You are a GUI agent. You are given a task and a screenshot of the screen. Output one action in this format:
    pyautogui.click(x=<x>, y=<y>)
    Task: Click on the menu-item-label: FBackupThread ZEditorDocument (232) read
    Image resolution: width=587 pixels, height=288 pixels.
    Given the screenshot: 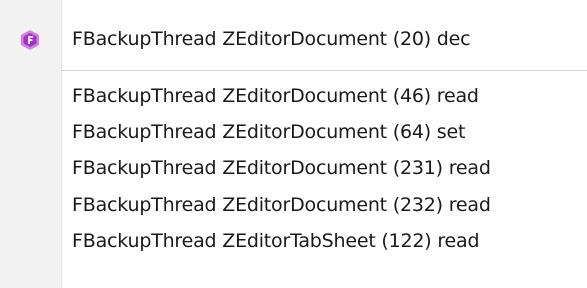 What is the action you would take?
    pyautogui.click(x=281, y=205)
    